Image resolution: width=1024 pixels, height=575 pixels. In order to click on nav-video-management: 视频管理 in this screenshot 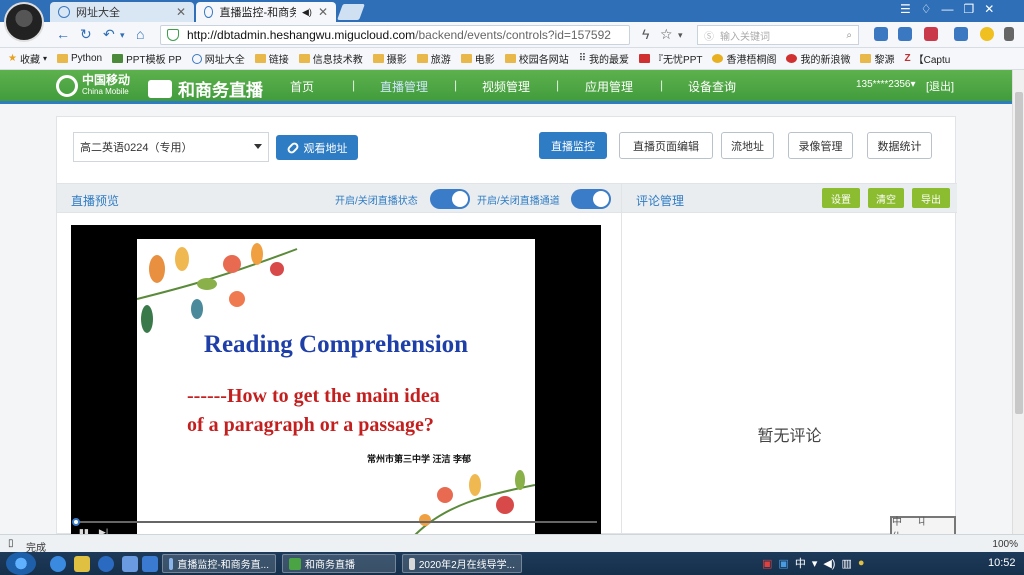, I will do `click(506, 86)`.